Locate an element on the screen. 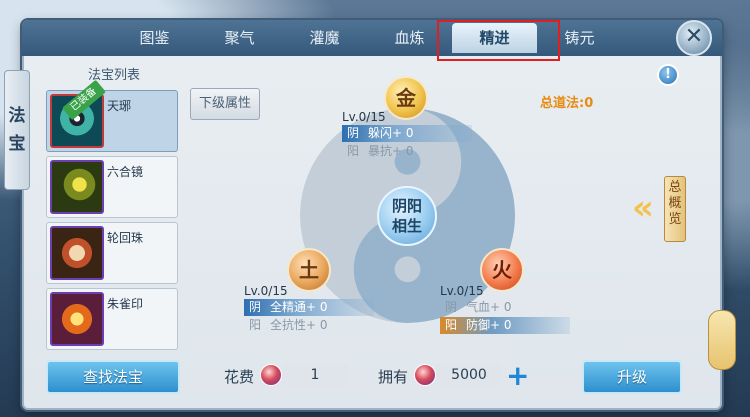  earth-yang-row: 阳 全抗性+ 0 is located at coordinates (309, 325).